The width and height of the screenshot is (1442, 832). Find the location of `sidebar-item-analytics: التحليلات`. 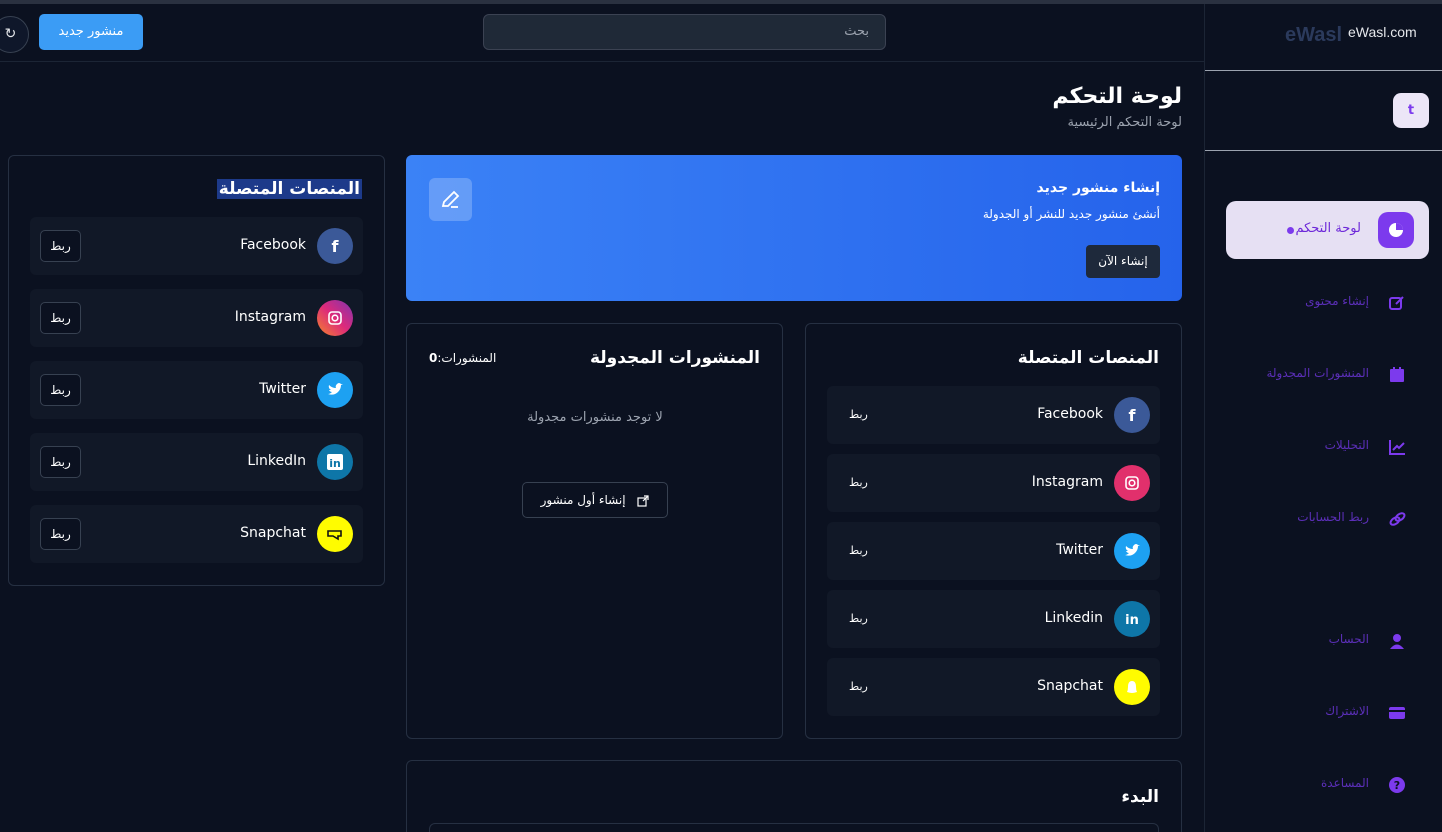

sidebar-item-analytics: التحليلات is located at coordinates (1327, 447).